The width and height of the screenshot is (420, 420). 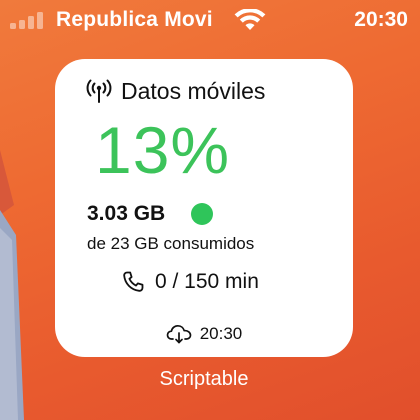 I want to click on data-used-value: 3.03 GB, so click(x=126, y=213).